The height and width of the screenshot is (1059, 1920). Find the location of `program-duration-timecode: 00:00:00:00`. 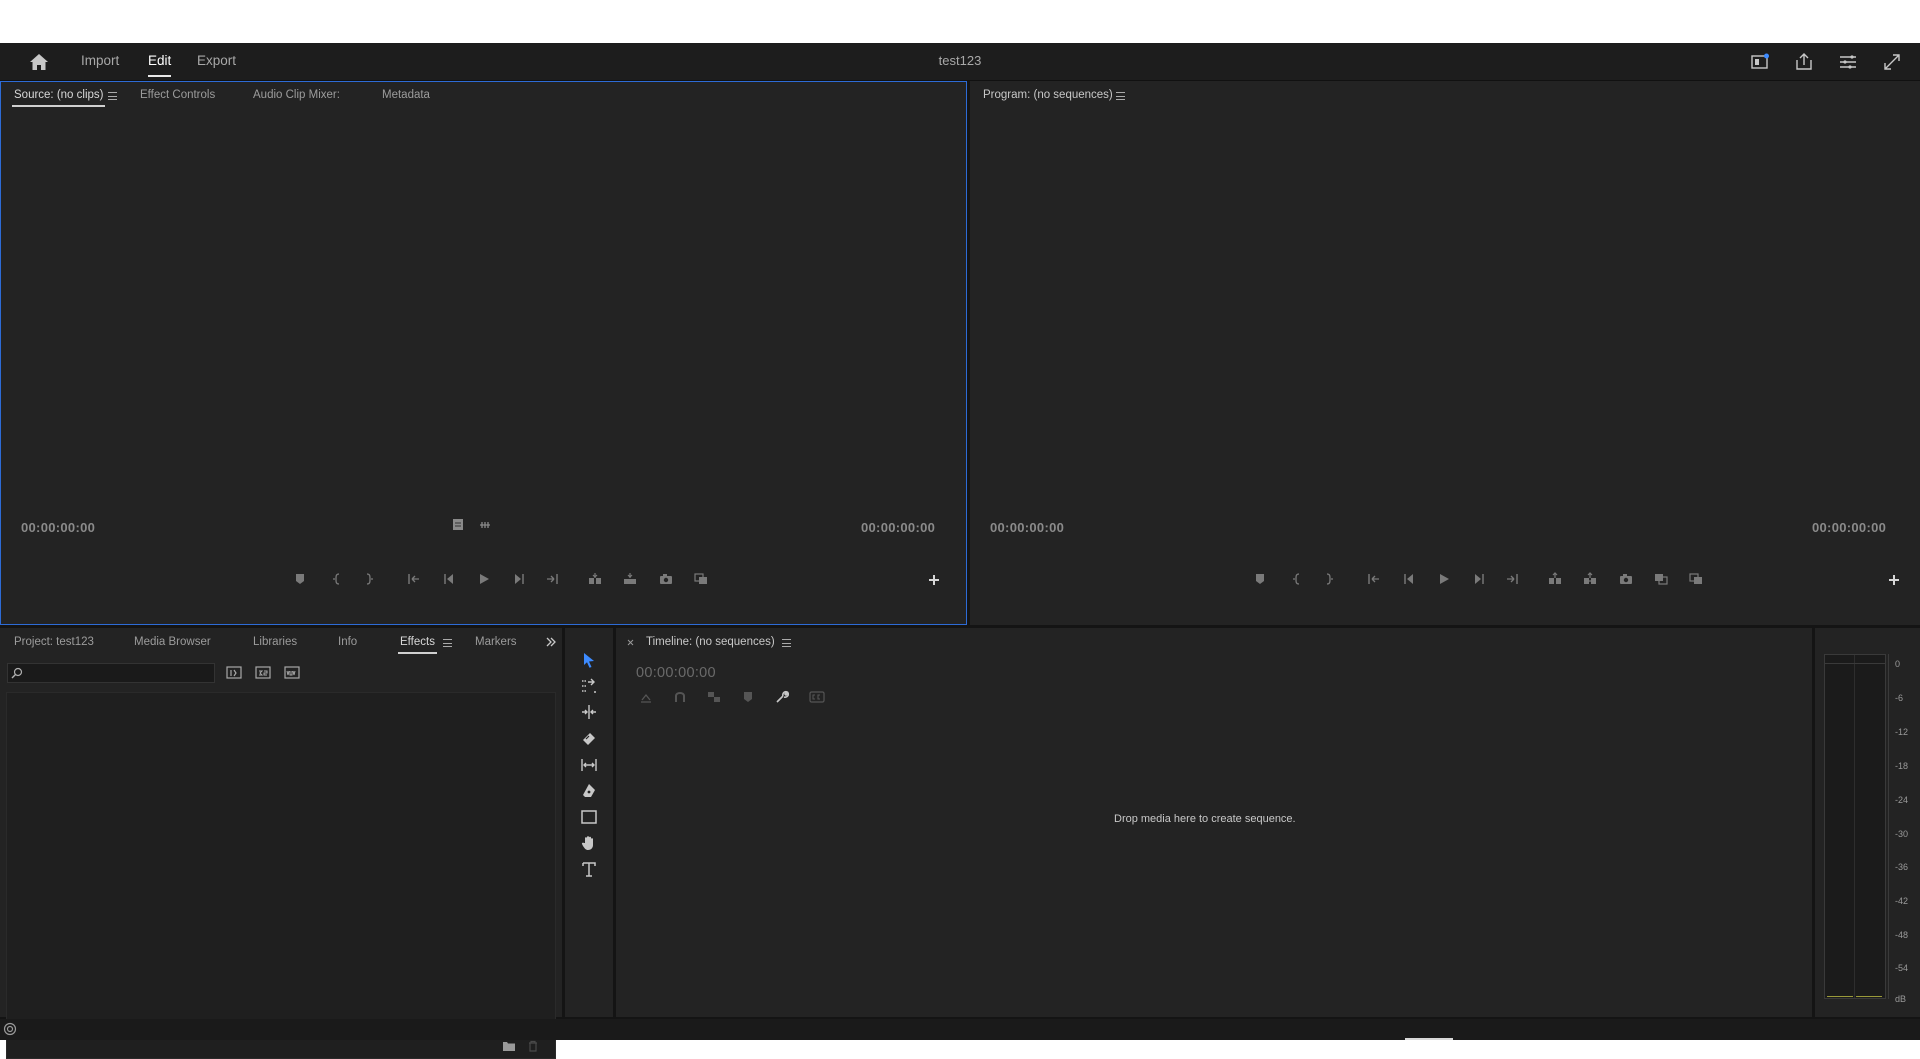

program-duration-timecode: 00:00:00:00 is located at coordinates (1849, 527).